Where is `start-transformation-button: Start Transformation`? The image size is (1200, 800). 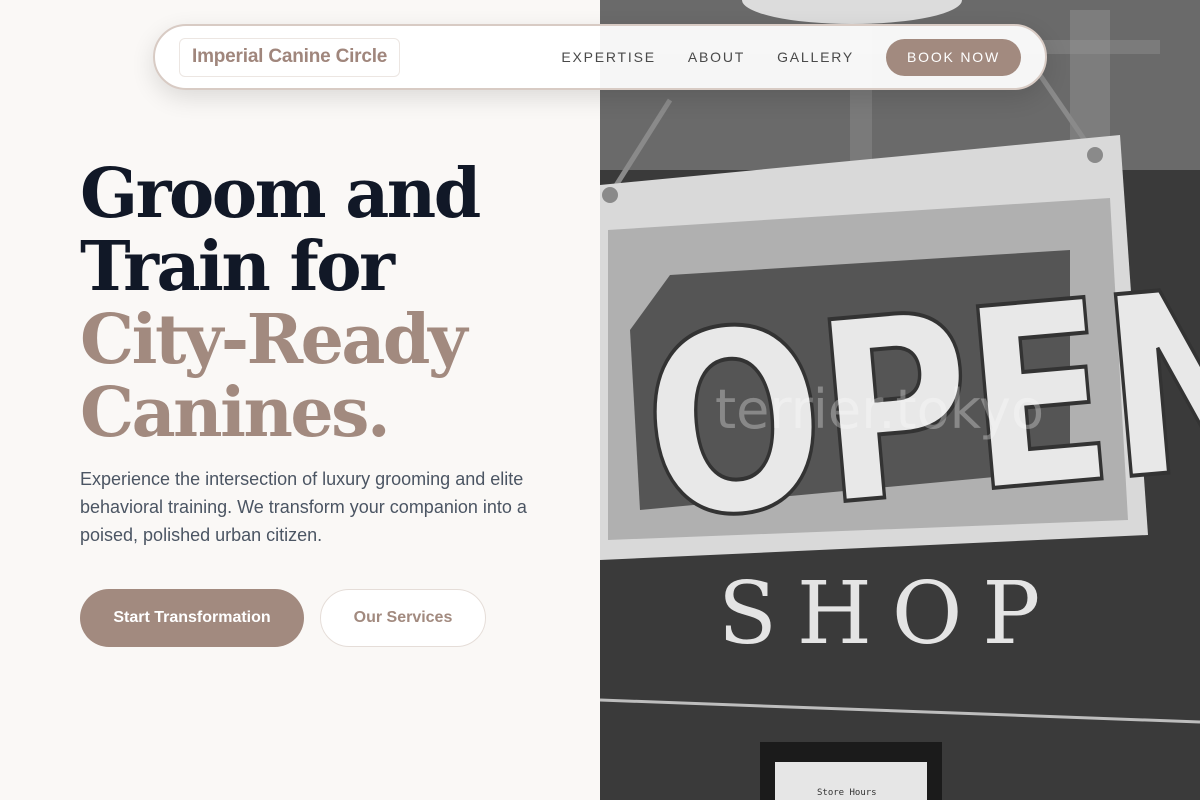 start-transformation-button: Start Transformation is located at coordinates (192, 618).